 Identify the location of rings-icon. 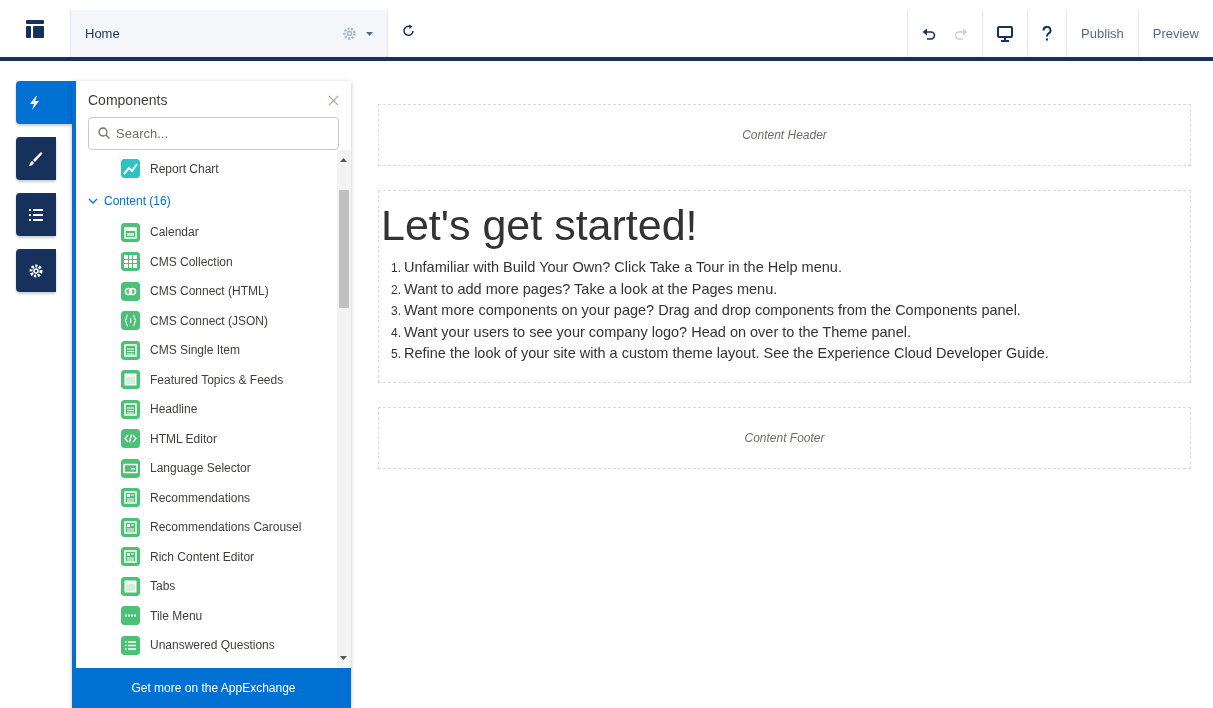
(130, 291).